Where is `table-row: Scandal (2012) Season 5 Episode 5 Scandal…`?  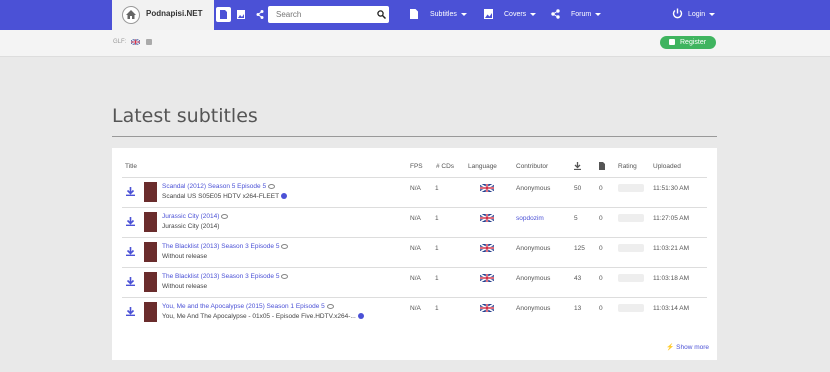 table-row: Scandal (2012) Season 5 Episode 5 Scandal… is located at coordinates (414, 193).